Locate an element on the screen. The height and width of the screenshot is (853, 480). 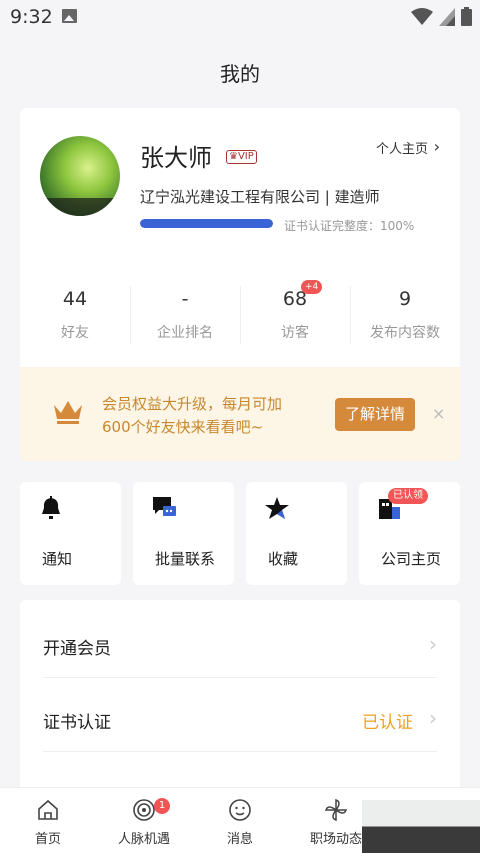
certification-progress-bar is located at coordinates (206, 223).